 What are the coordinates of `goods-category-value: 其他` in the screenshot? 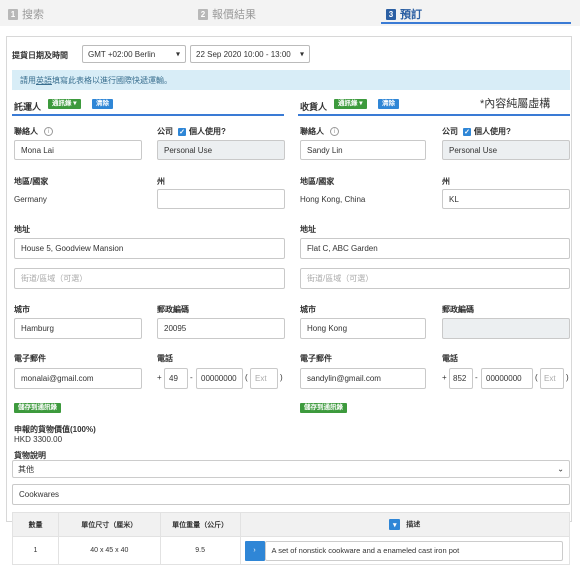 It's located at (26, 469).